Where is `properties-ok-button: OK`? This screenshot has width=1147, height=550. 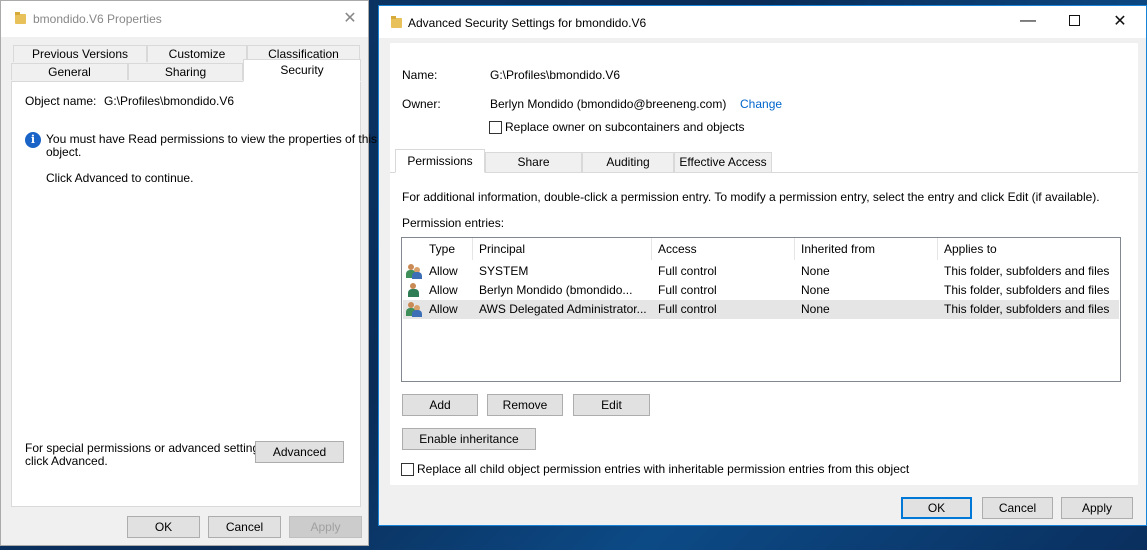 properties-ok-button: OK is located at coordinates (163, 527).